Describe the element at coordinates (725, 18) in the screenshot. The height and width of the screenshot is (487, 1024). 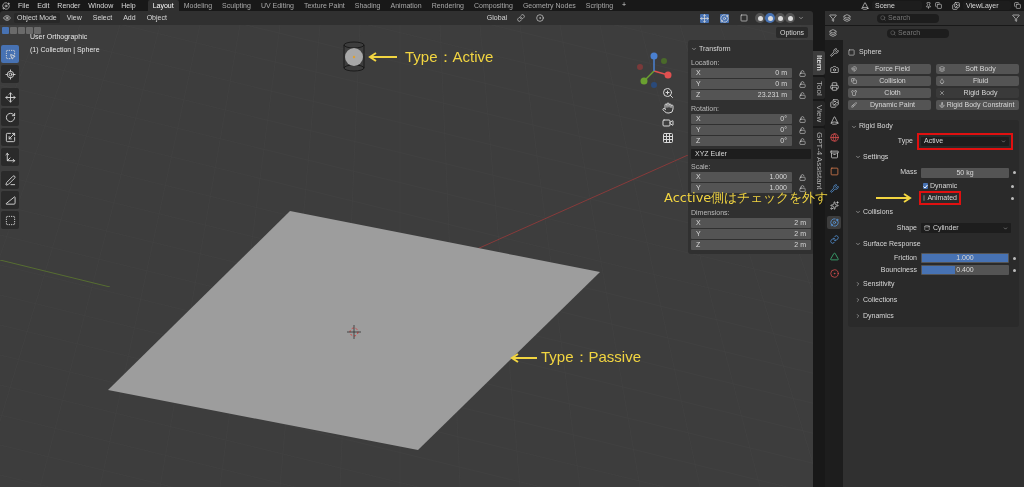
I see `overlay-toggle-icon` at that location.